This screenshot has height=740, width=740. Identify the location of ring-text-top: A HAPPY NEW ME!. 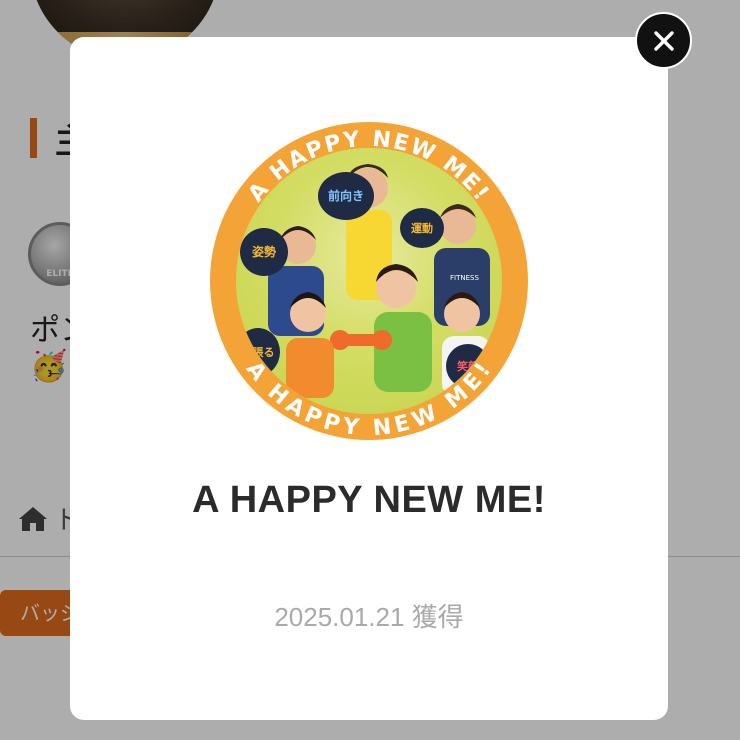
(368, 167).